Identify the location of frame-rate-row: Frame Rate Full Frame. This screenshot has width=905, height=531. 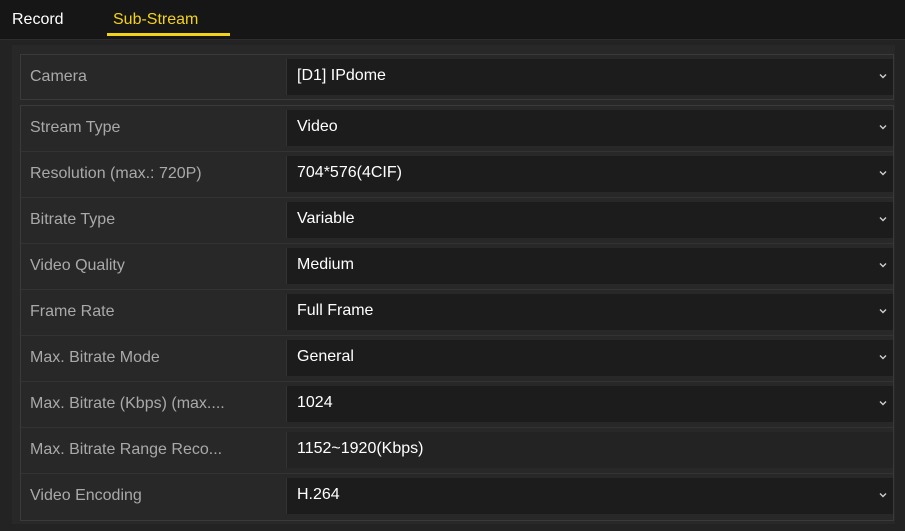
(457, 312).